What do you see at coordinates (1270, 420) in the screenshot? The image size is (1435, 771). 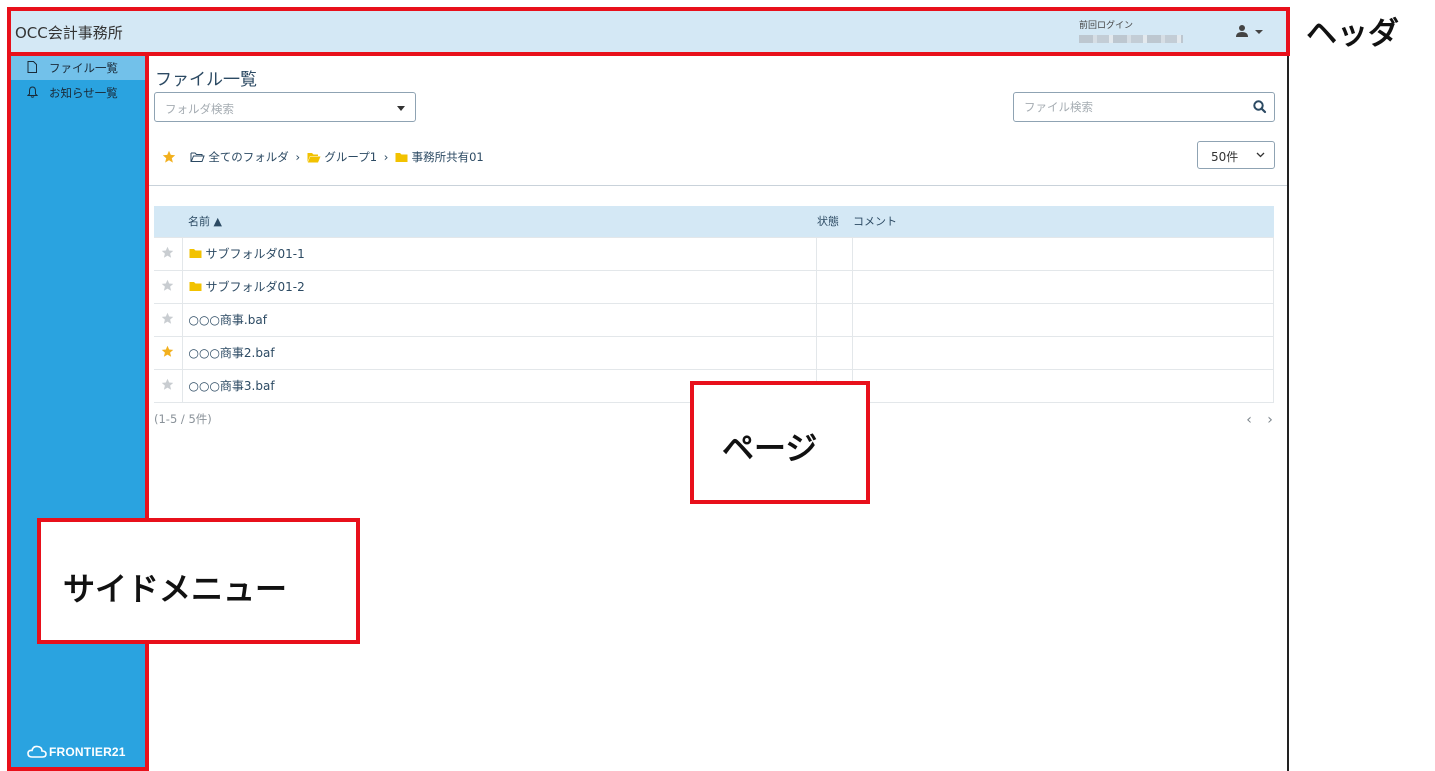 I see `next-page-button: ›` at bounding box center [1270, 420].